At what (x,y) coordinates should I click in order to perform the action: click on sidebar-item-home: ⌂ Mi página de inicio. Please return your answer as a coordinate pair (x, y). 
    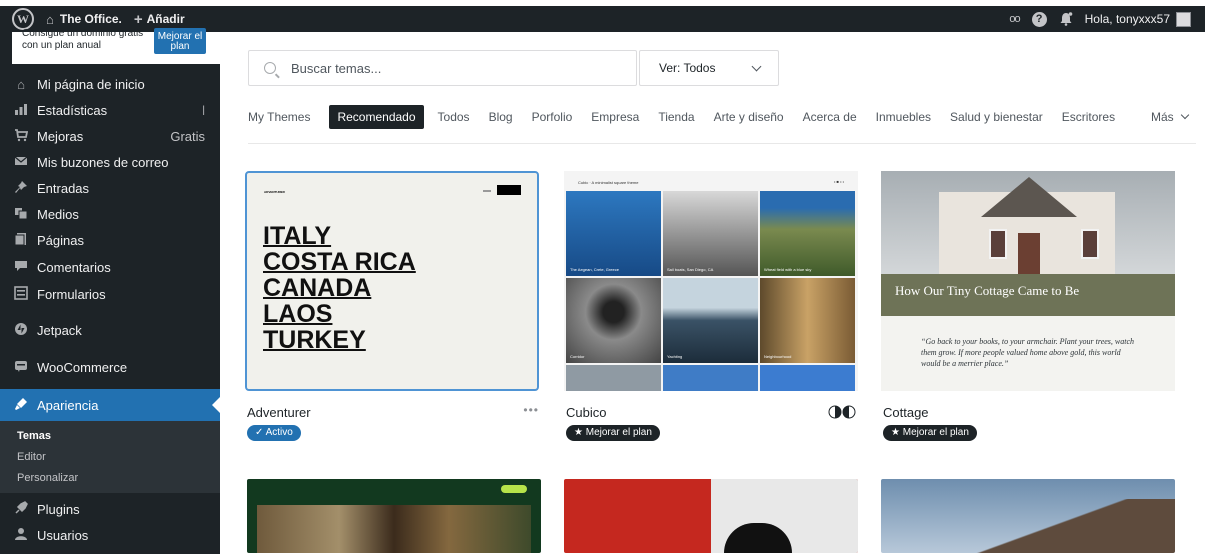
    Looking at the image, I should click on (110, 84).